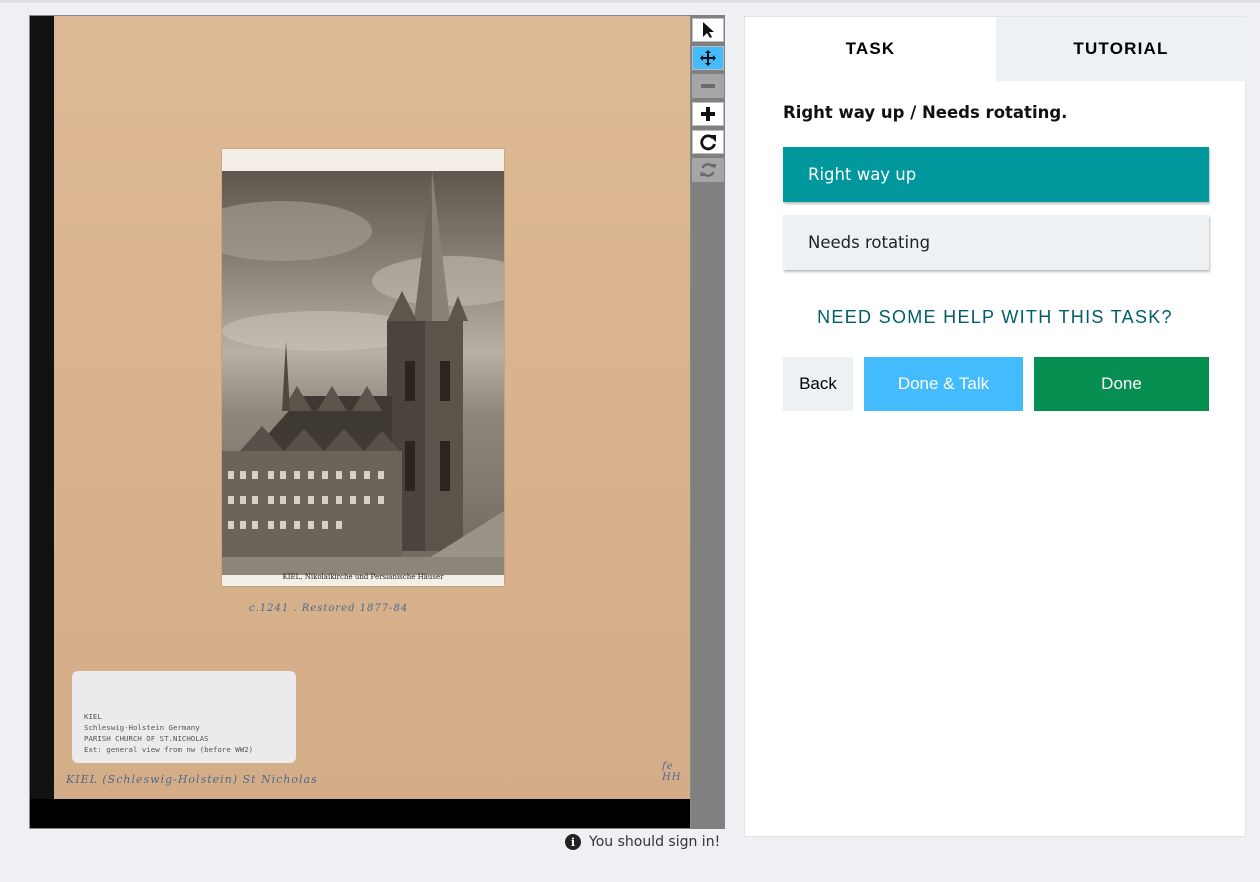  Describe the element at coordinates (169, 749) in the screenshot. I see `label-line: Ext: general view from nw (before WW2)` at that location.